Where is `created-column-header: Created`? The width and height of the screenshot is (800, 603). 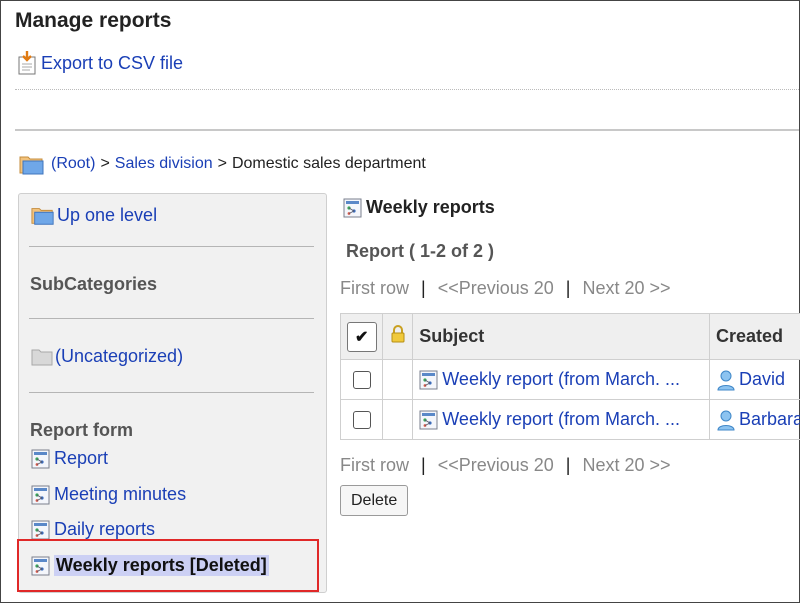
created-column-header: Created is located at coordinates (754, 336).